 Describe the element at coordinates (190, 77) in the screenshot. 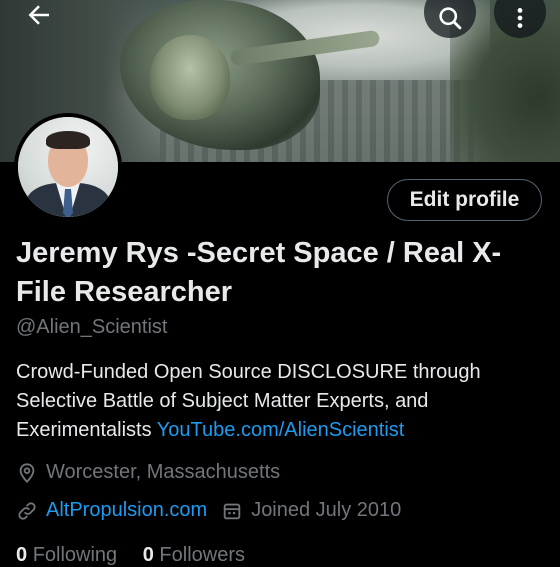

I see `banner-creature-head` at that location.